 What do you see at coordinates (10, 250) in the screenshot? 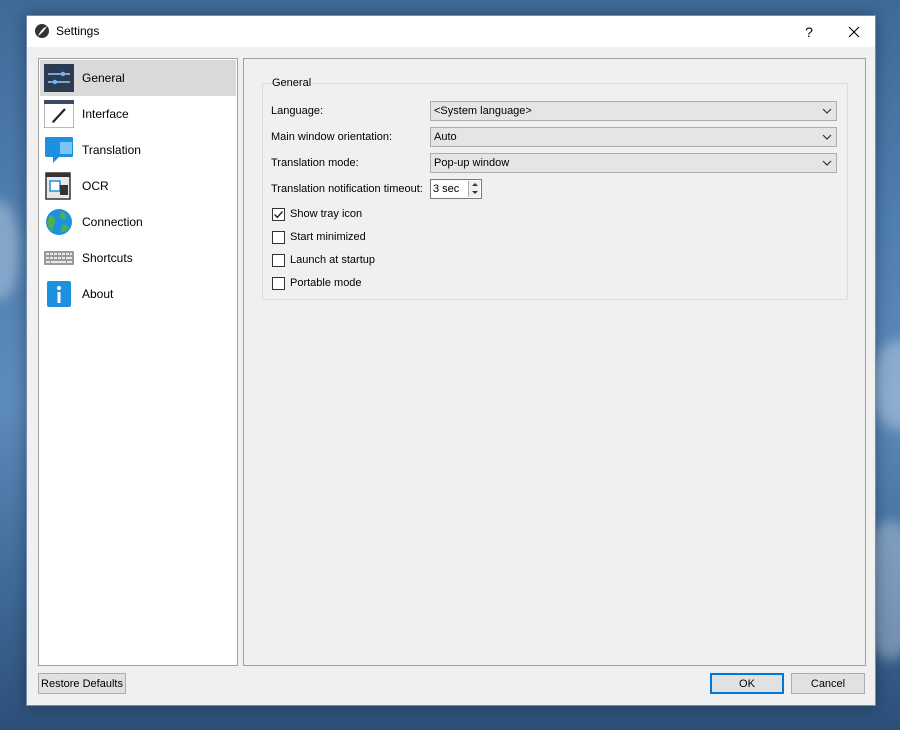
I see `background-cloud` at bounding box center [10, 250].